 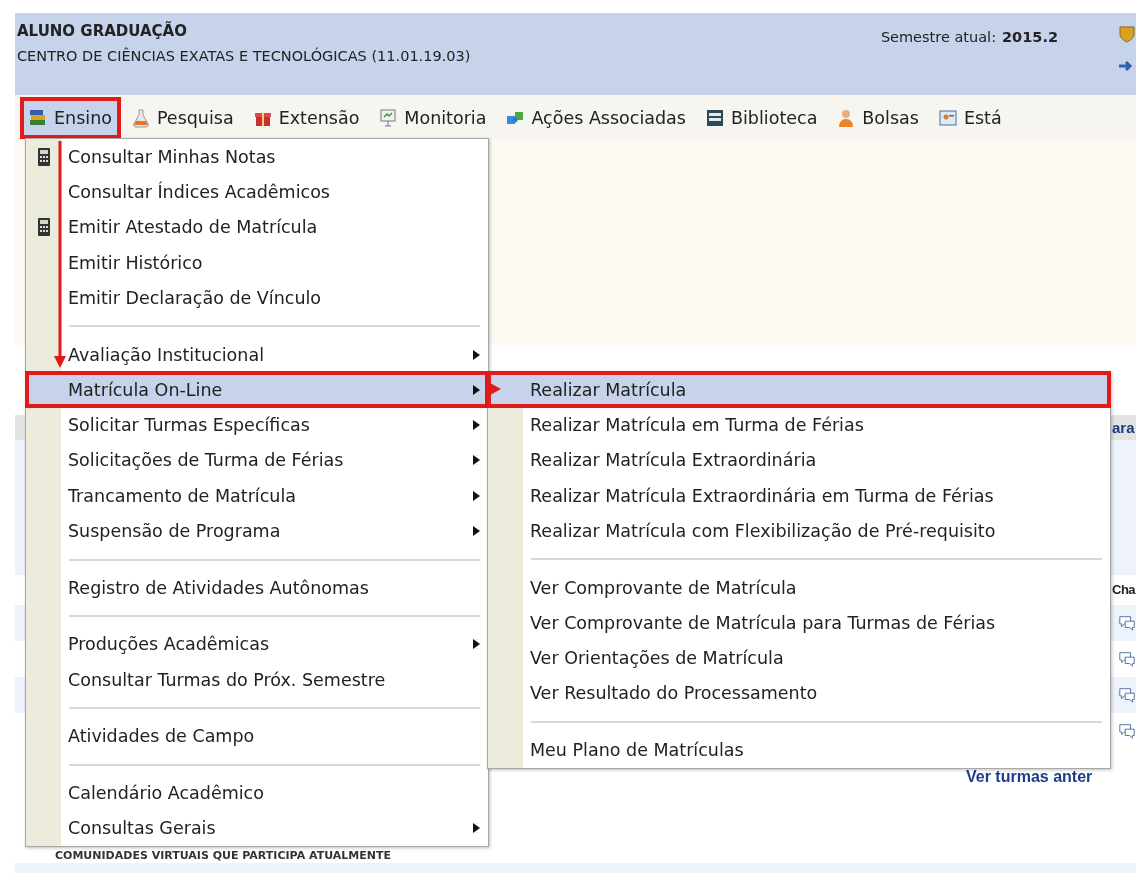 What do you see at coordinates (799, 623) in the screenshot?
I see `menu-item: Ver Comprovante de Matrícula para Turmas de Férias` at bounding box center [799, 623].